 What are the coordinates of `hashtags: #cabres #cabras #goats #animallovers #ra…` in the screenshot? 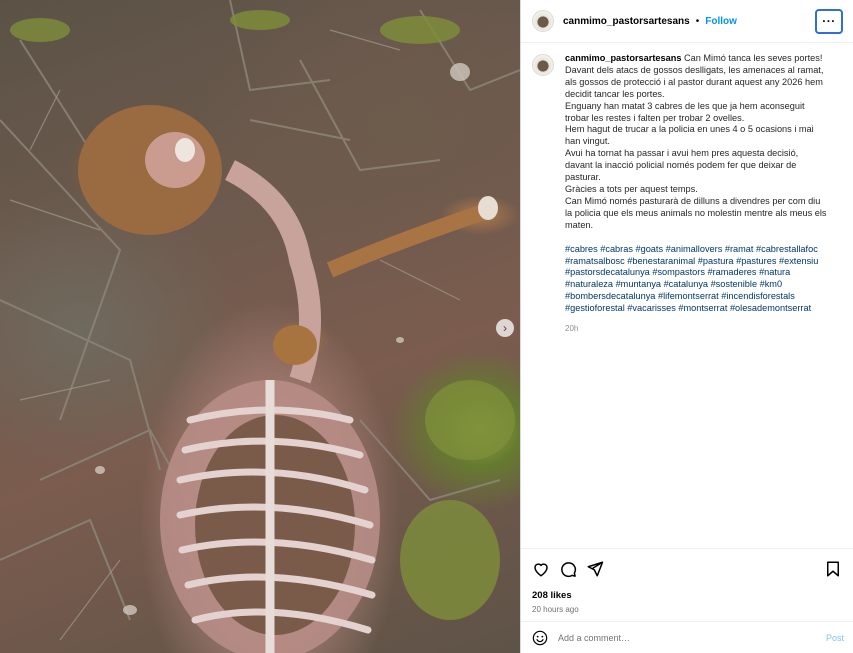 It's located at (696, 279).